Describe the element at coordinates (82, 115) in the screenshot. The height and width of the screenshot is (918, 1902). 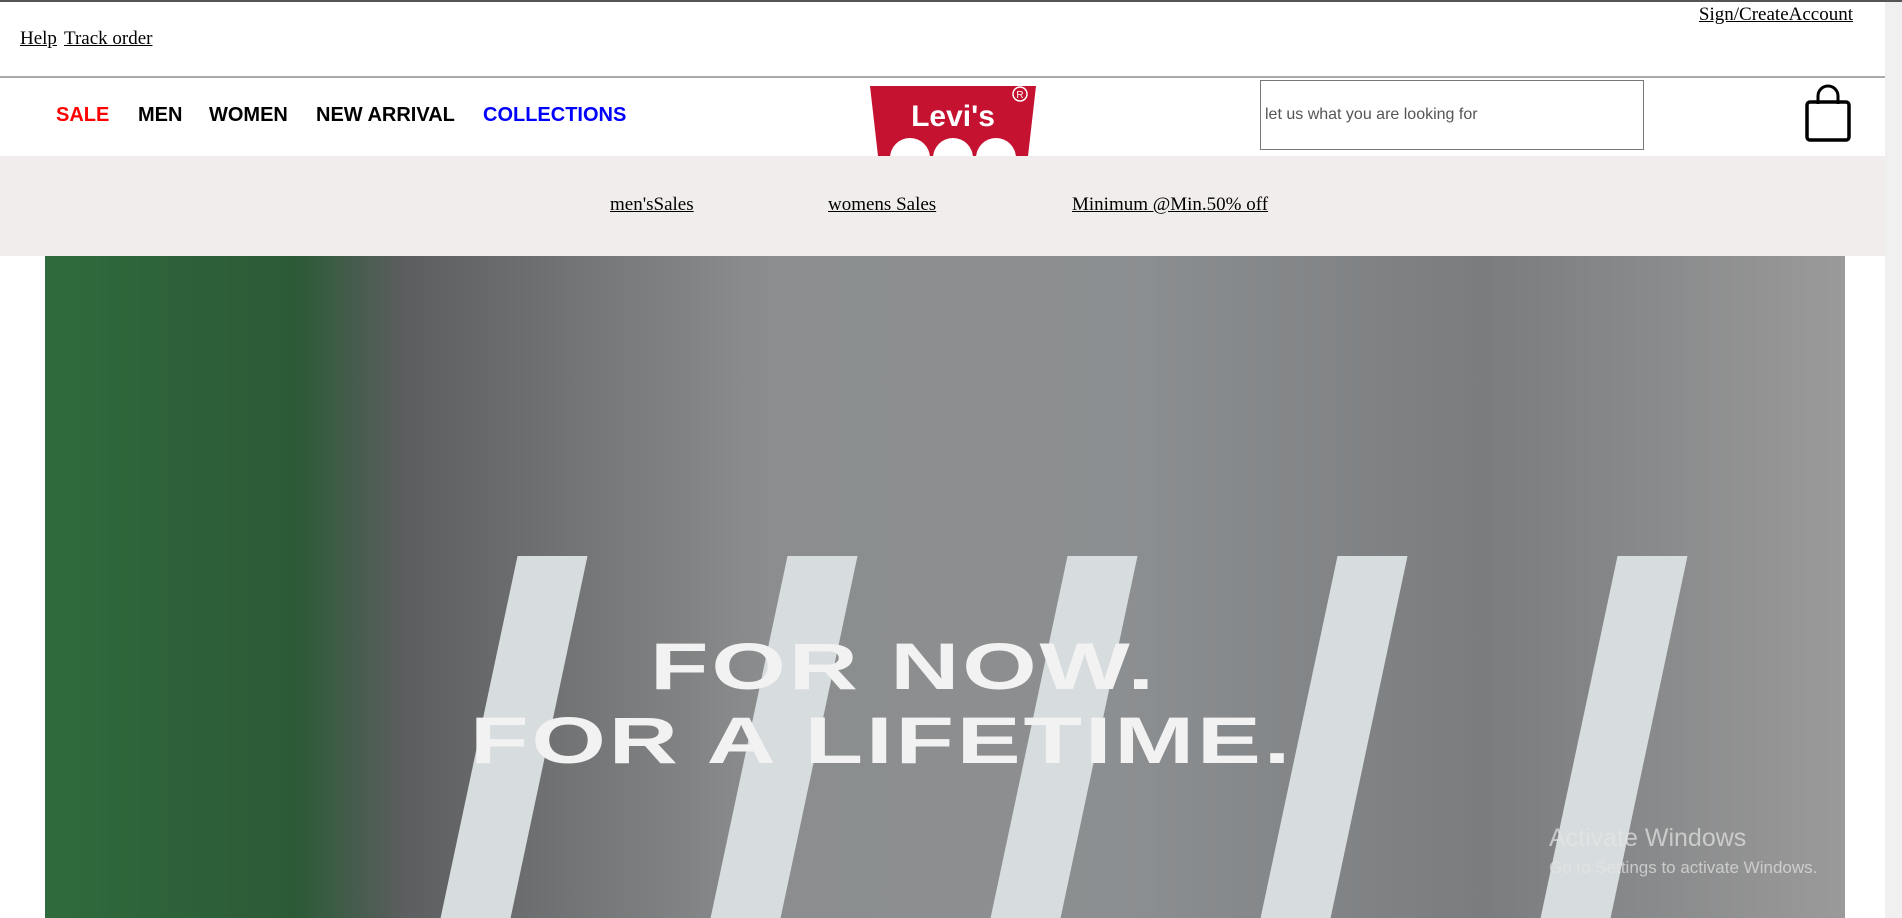
I see `nav-sale: SALE` at that location.